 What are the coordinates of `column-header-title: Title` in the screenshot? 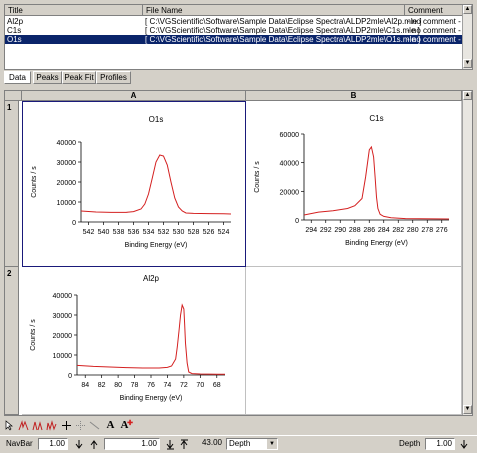 It's located at (74, 10).